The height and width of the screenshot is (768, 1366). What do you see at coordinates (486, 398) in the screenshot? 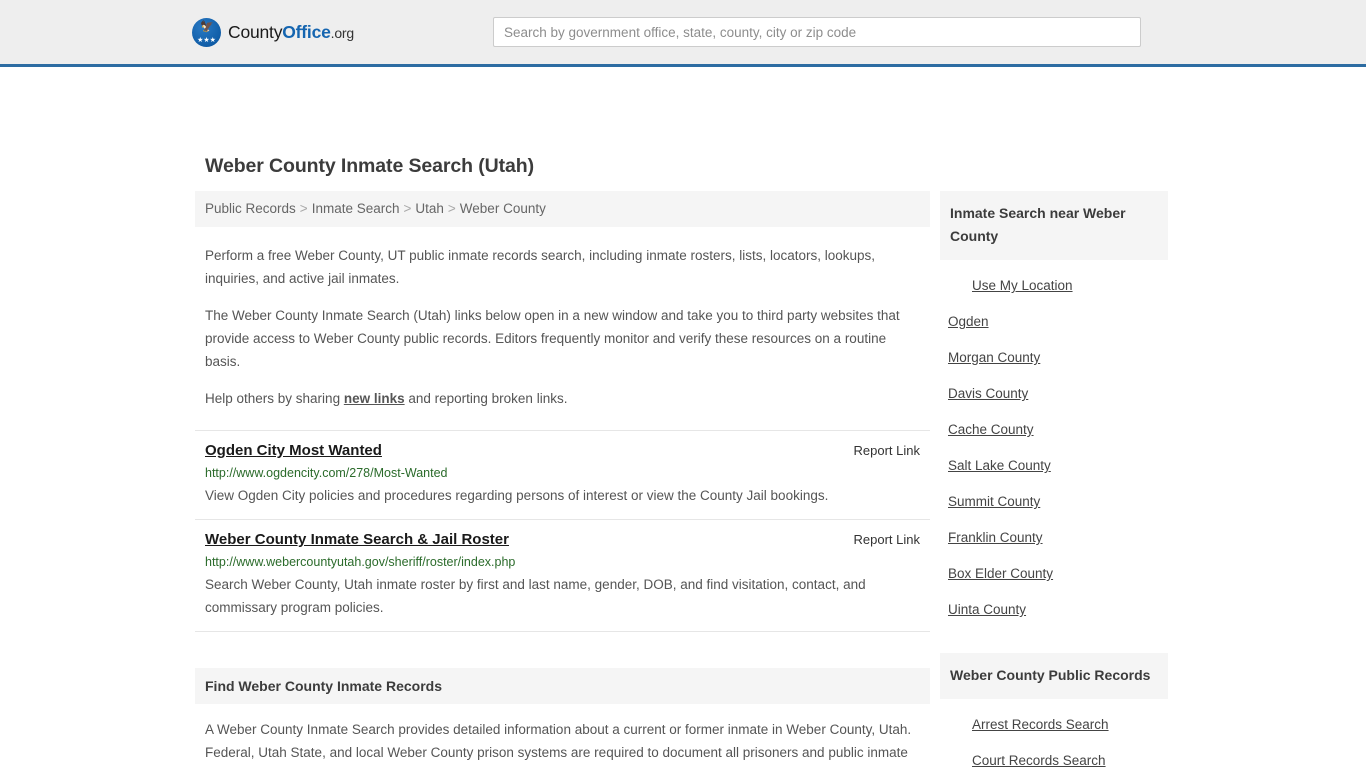
I see `share-text-after: and reporting broken links.` at bounding box center [486, 398].